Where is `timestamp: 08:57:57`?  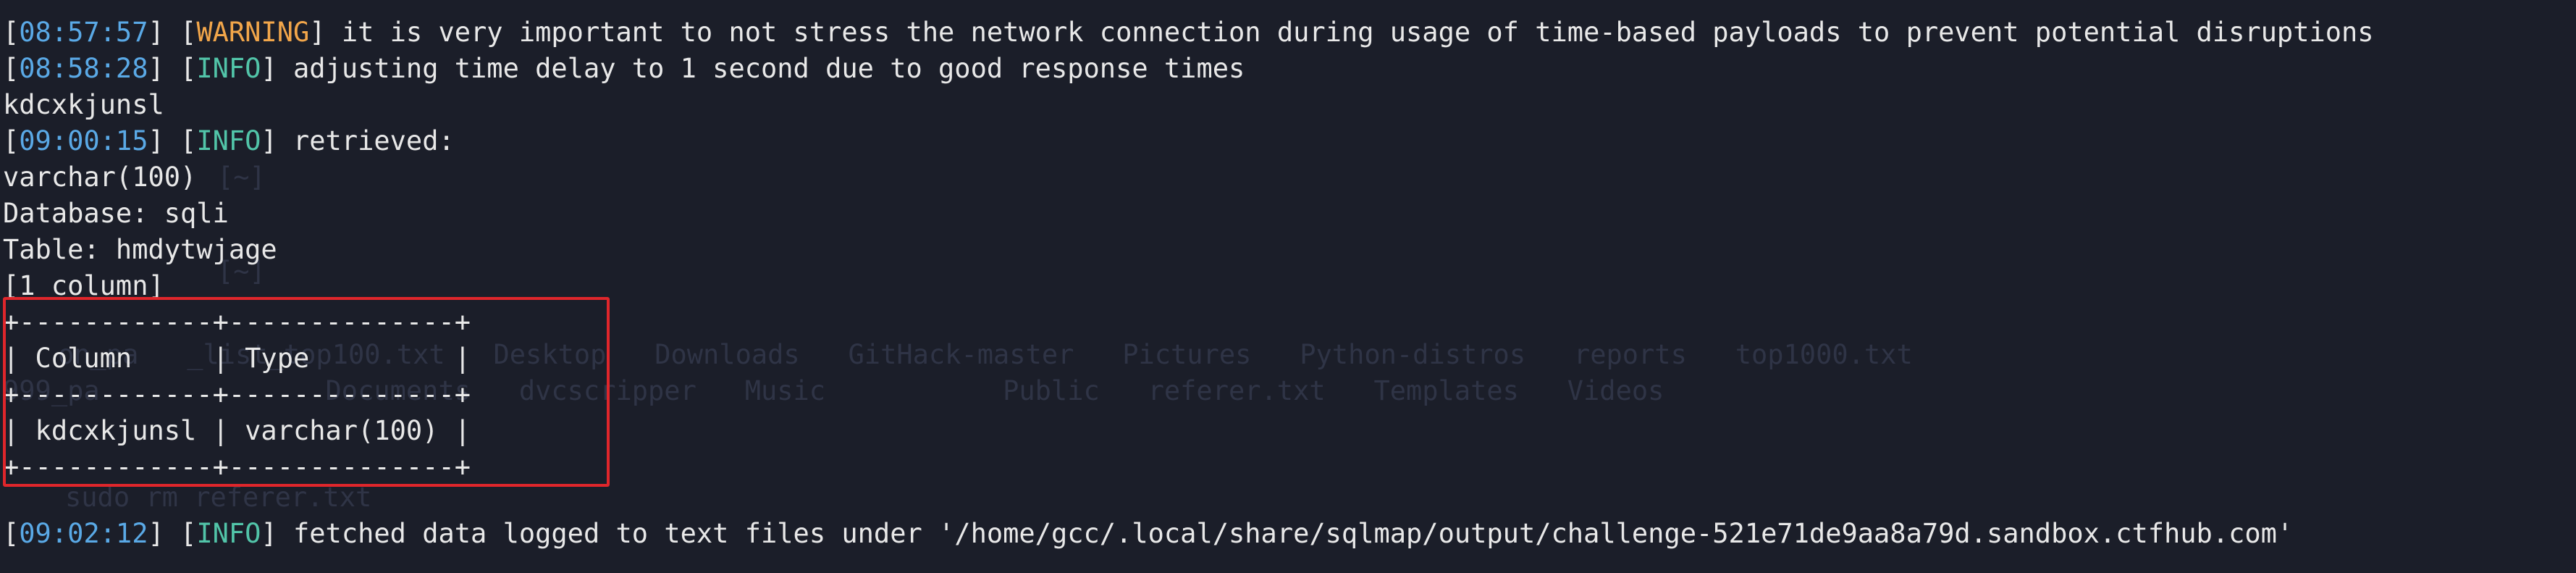 timestamp: 08:57:57 is located at coordinates (83, 32).